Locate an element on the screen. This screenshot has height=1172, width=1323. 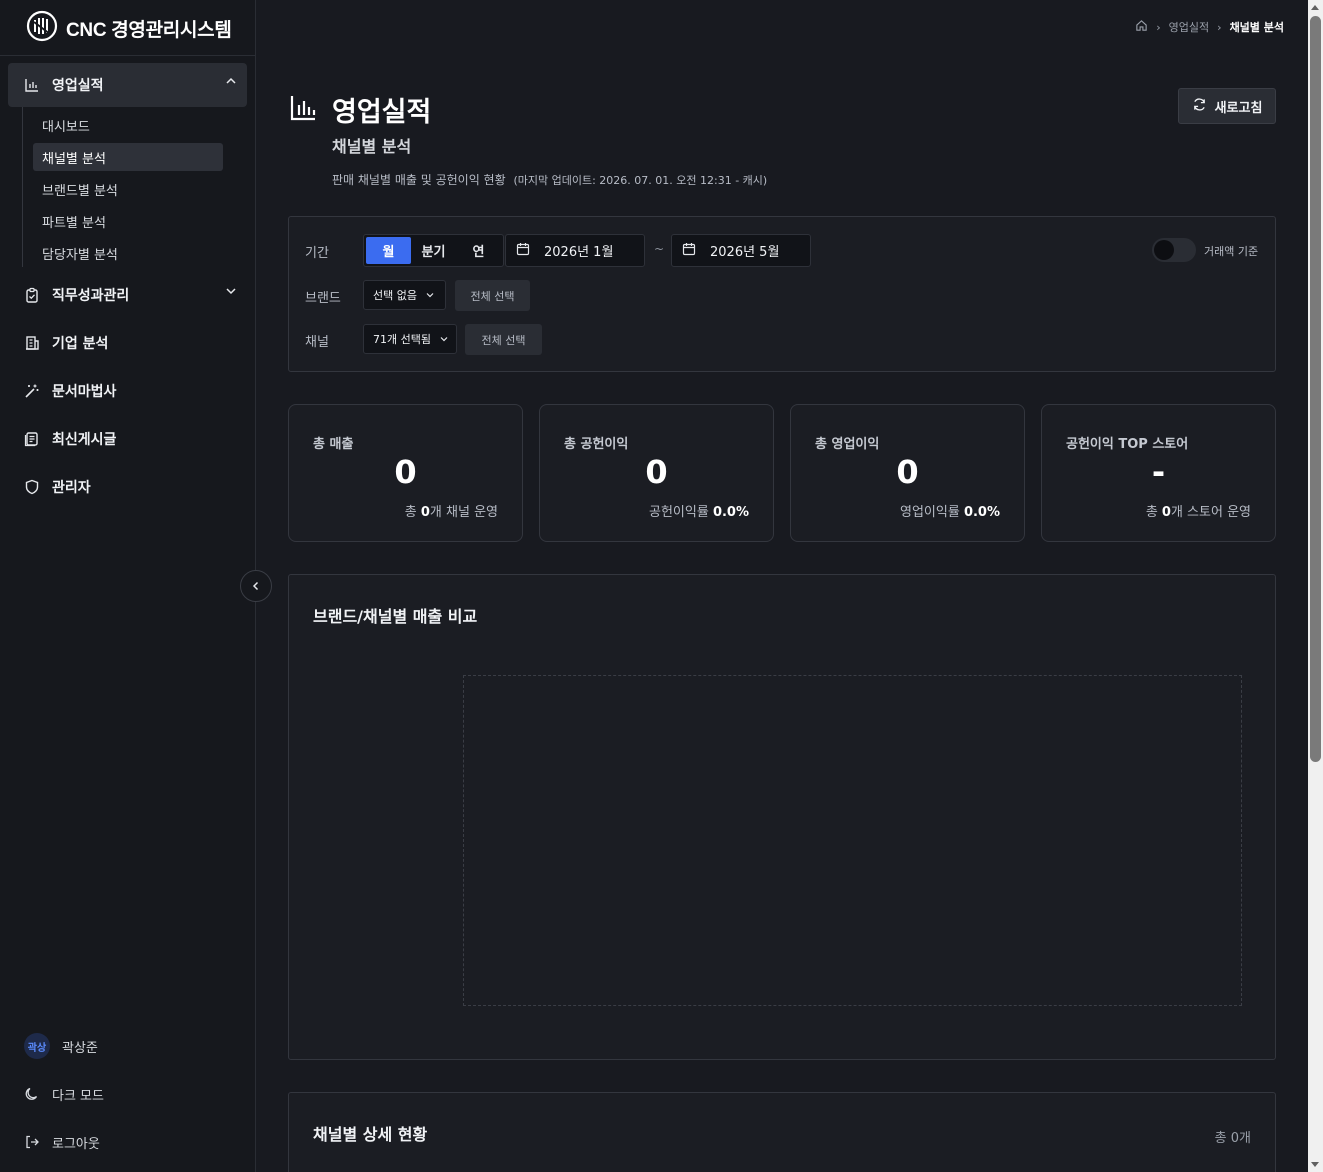
app-title: CNC 경영관리시스템 is located at coordinates (149, 30).